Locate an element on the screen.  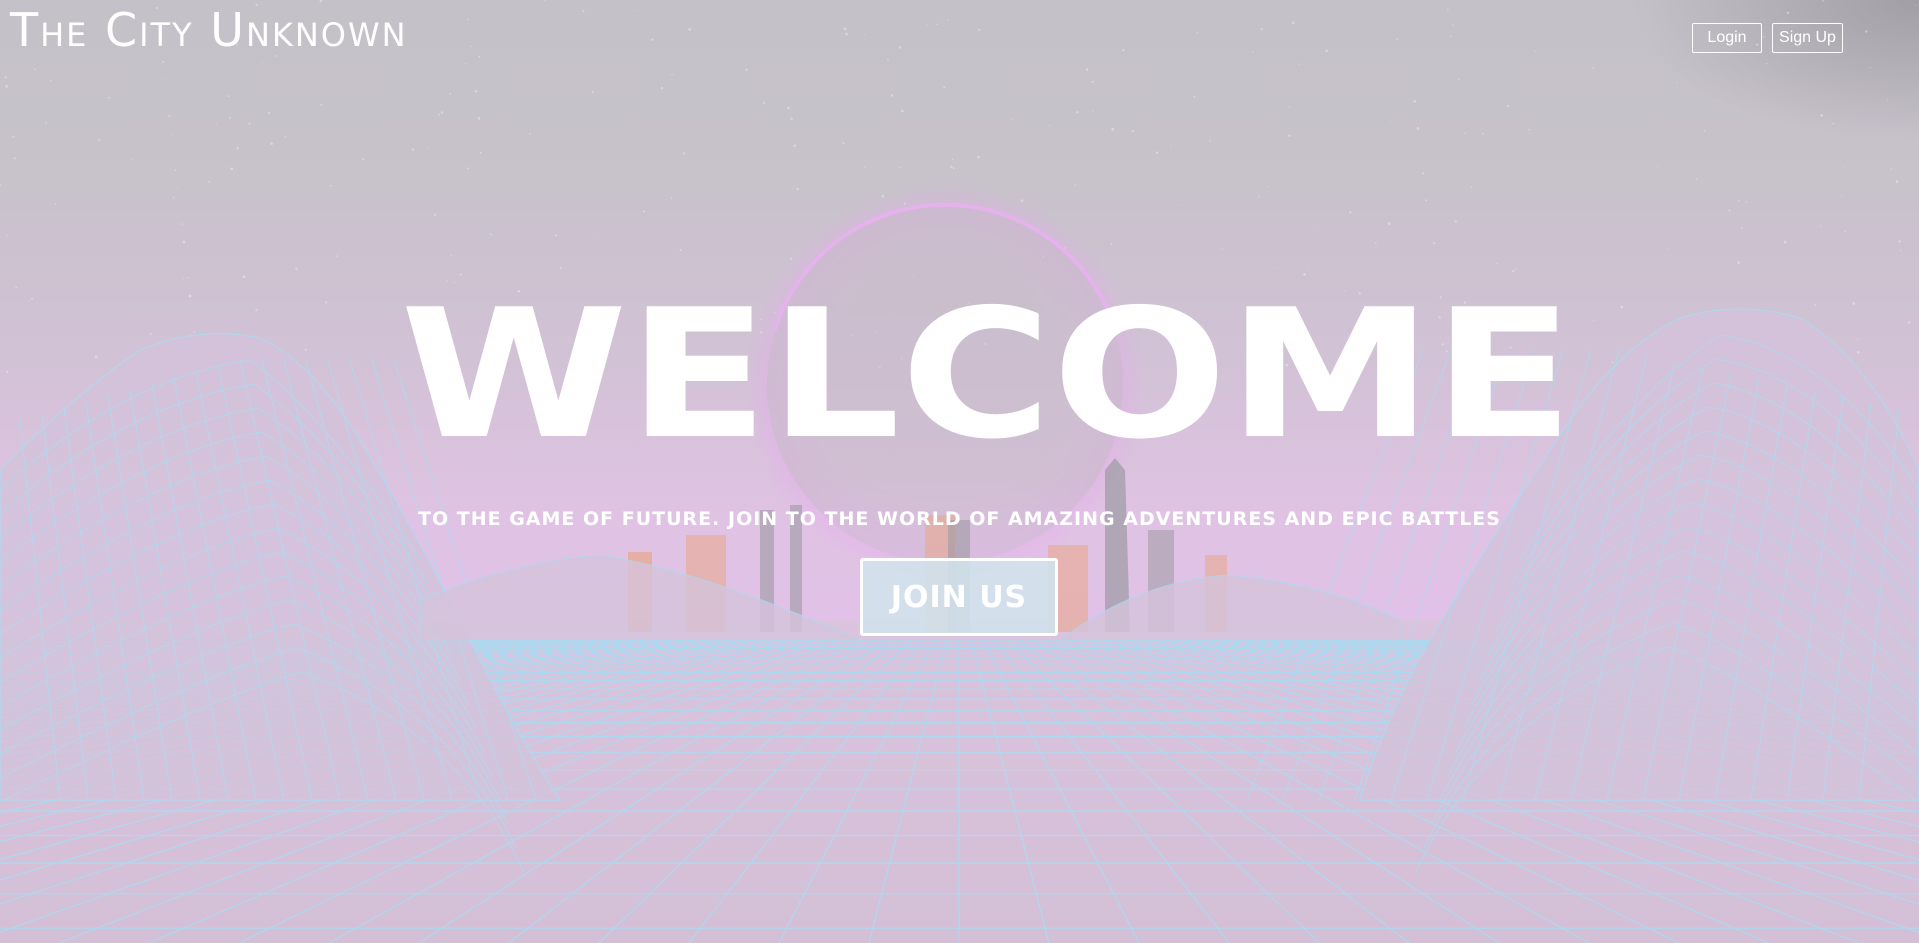
hero-title: WELCOME is located at coordinates (987, 374).